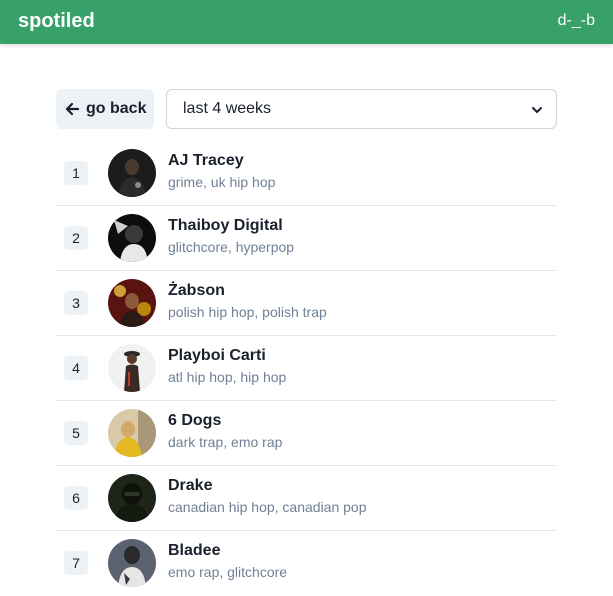 The height and width of the screenshot is (596, 613). I want to click on artist-row: 5 6 Dogs dark trap, emo rap, so click(306, 433).